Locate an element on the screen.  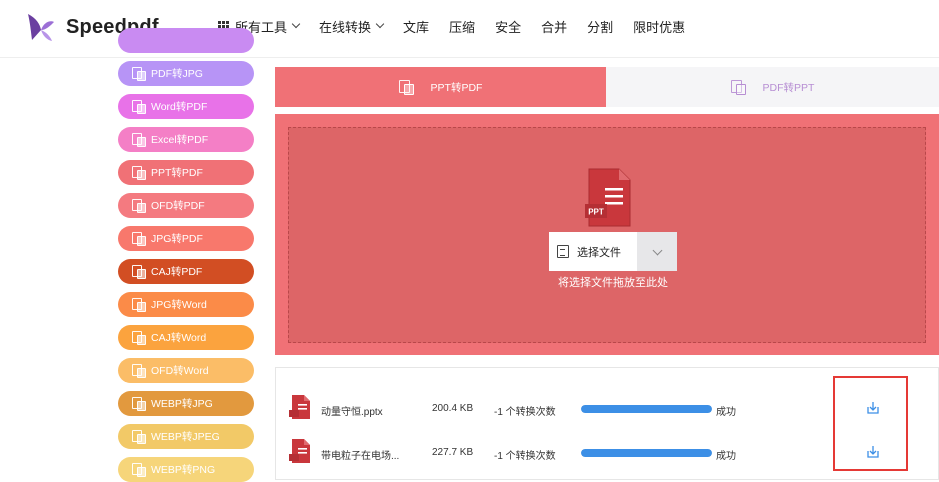
tab-label: PDF转PPT is located at coordinates (788, 87).